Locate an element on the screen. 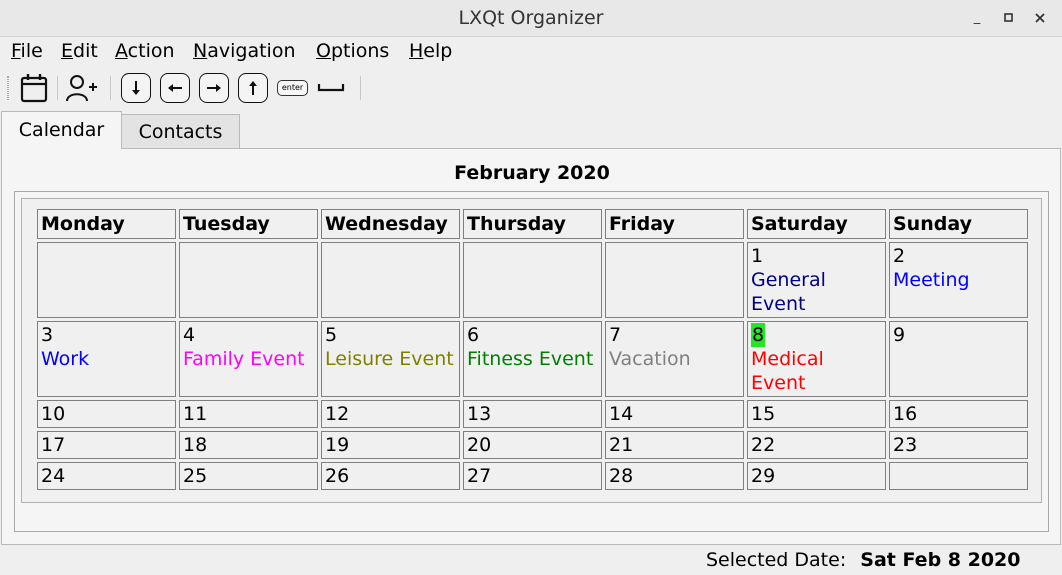  day-number: 20 is located at coordinates (479, 445).